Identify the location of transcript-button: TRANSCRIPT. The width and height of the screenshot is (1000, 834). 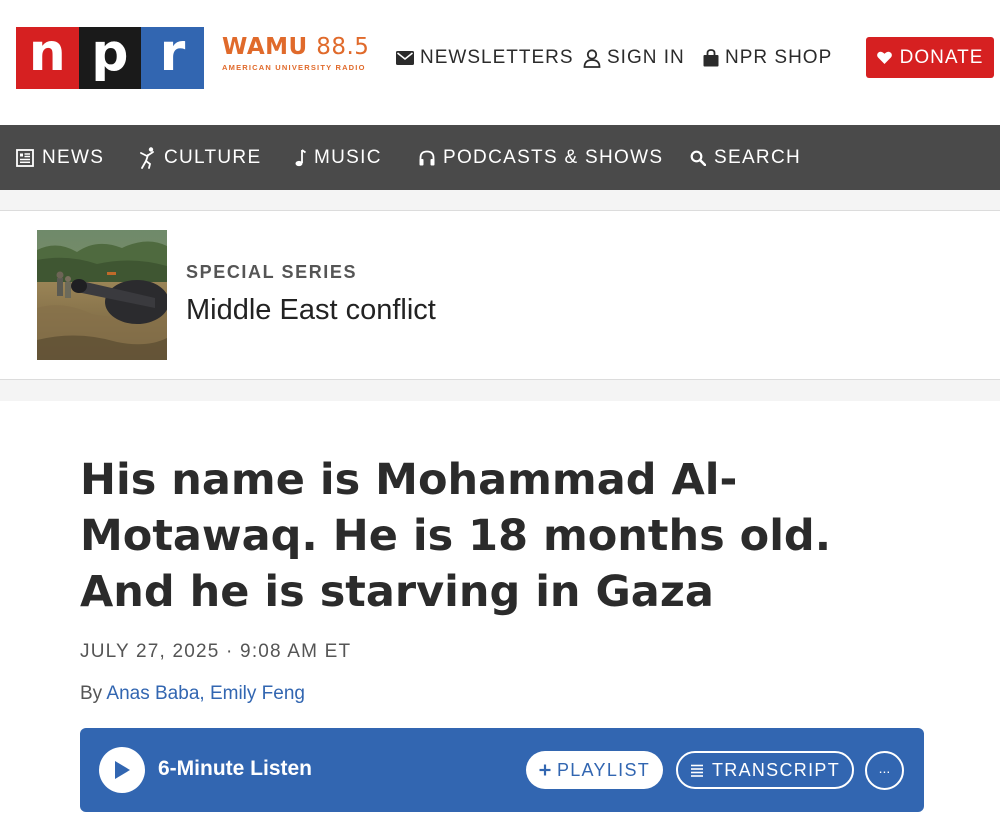
(765, 770).